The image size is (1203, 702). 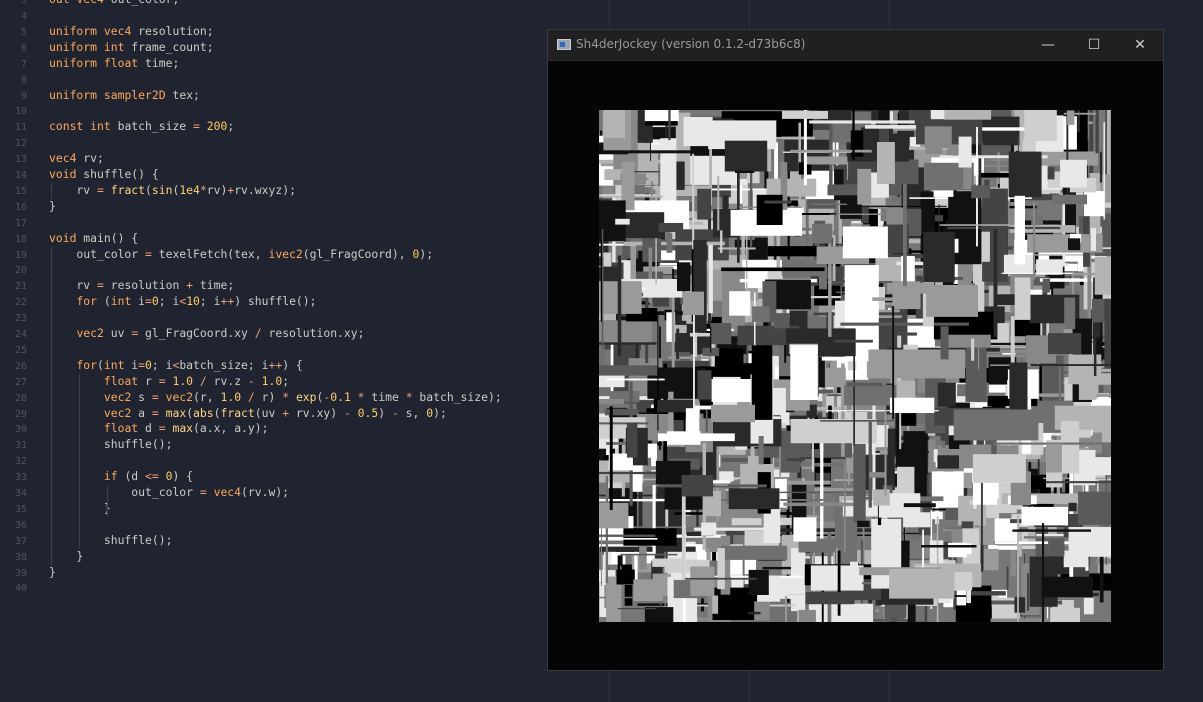 What do you see at coordinates (87, 301) in the screenshot?
I see `code-token: for` at bounding box center [87, 301].